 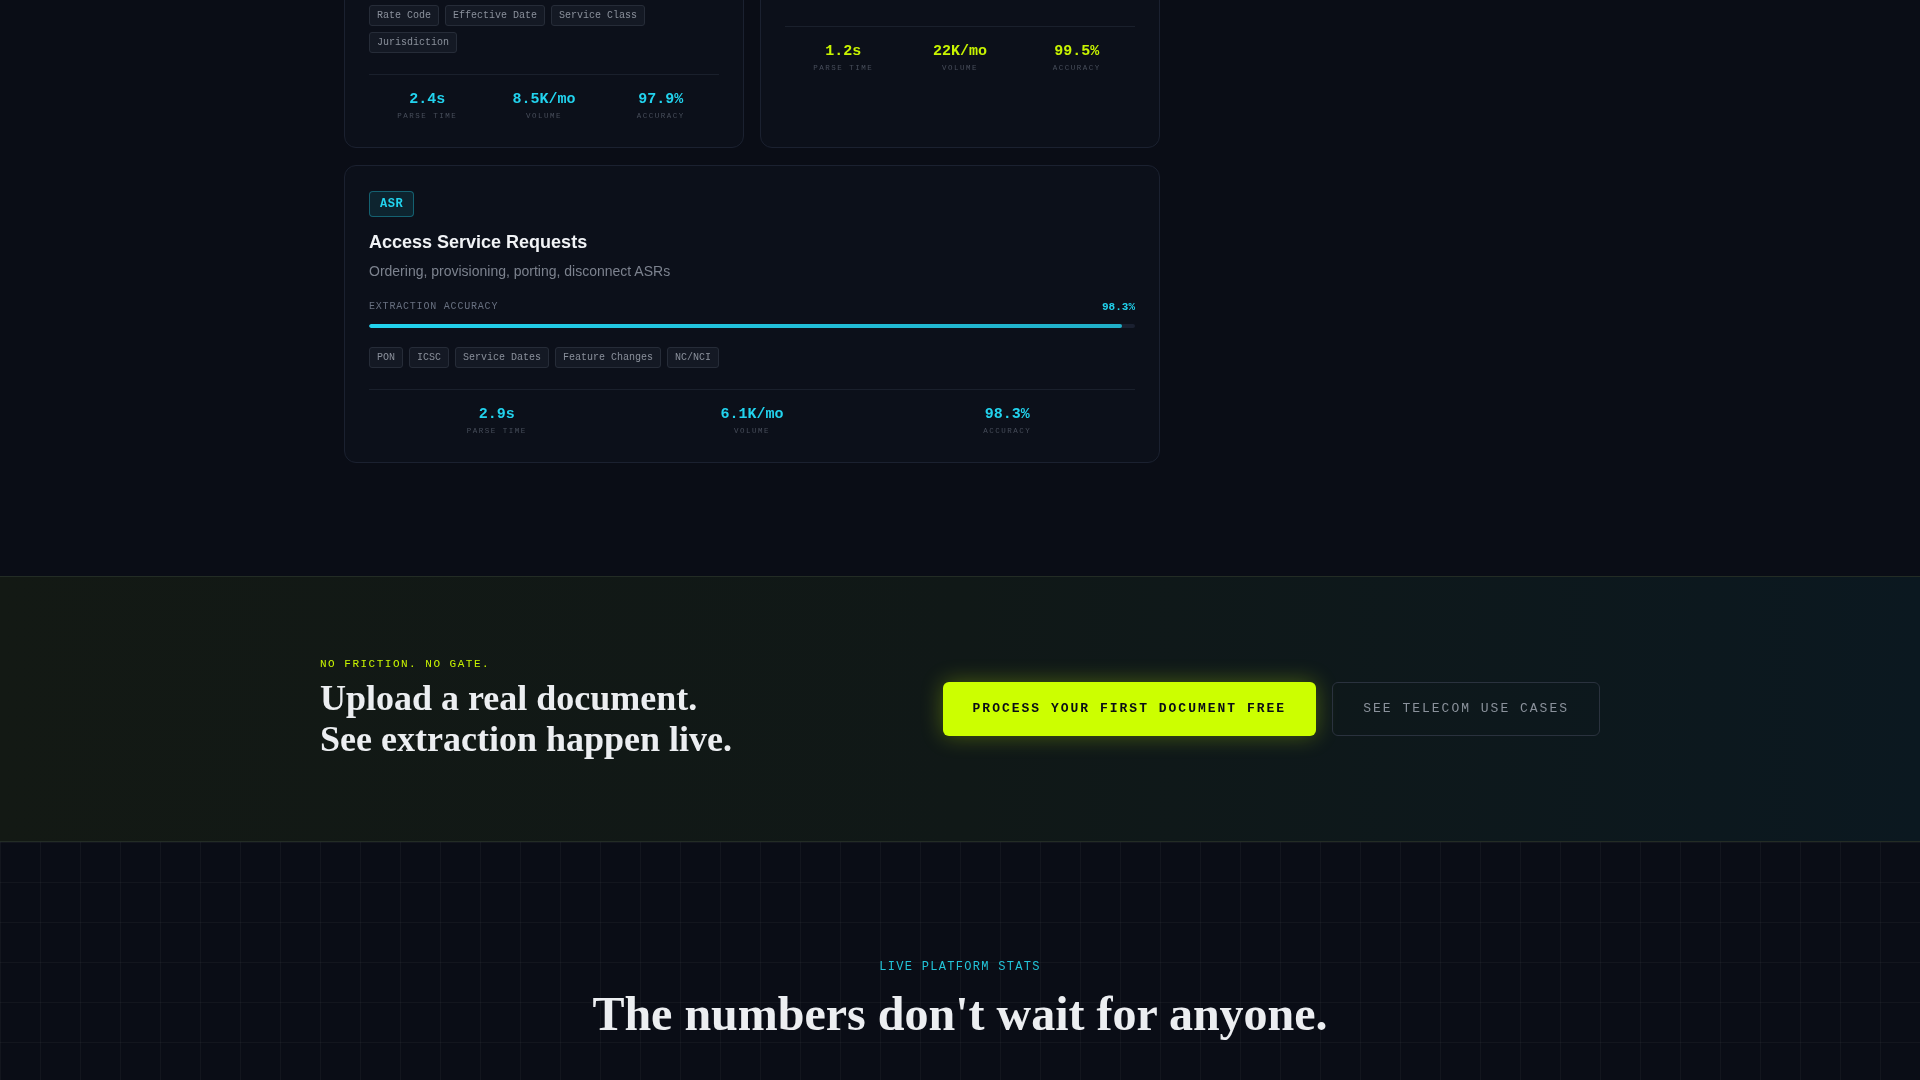 What do you see at coordinates (479, 242) in the screenshot?
I see `card-title: Access Service Requests` at bounding box center [479, 242].